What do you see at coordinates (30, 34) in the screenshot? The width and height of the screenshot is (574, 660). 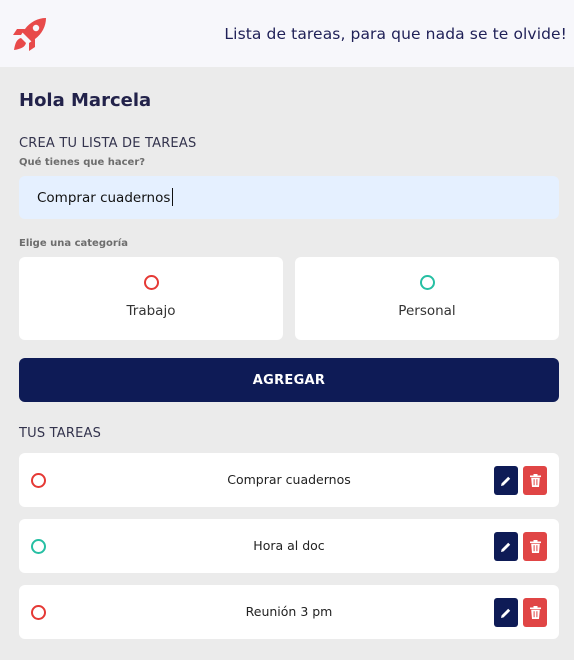 I see `rocket-icon` at bounding box center [30, 34].